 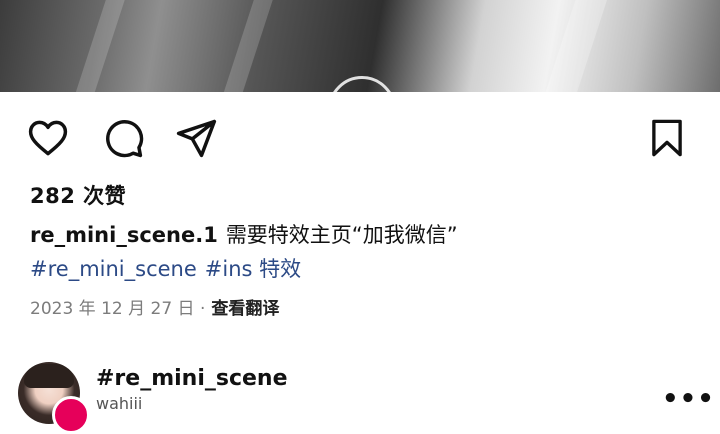 What do you see at coordinates (71, 415) in the screenshot?
I see `story-badge-icon` at bounding box center [71, 415].